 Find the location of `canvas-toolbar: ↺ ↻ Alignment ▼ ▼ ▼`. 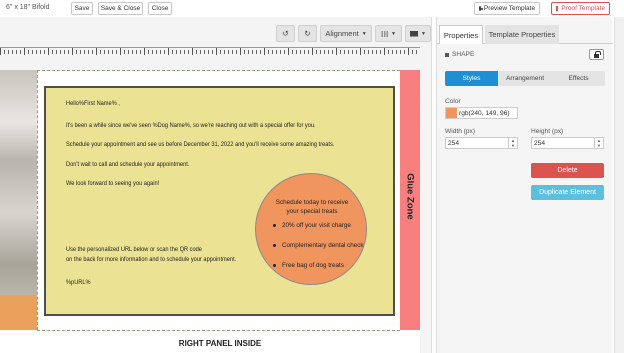

canvas-toolbar: ↺ ↻ Alignment ▼ ▼ ▼ is located at coordinates (216, 31).